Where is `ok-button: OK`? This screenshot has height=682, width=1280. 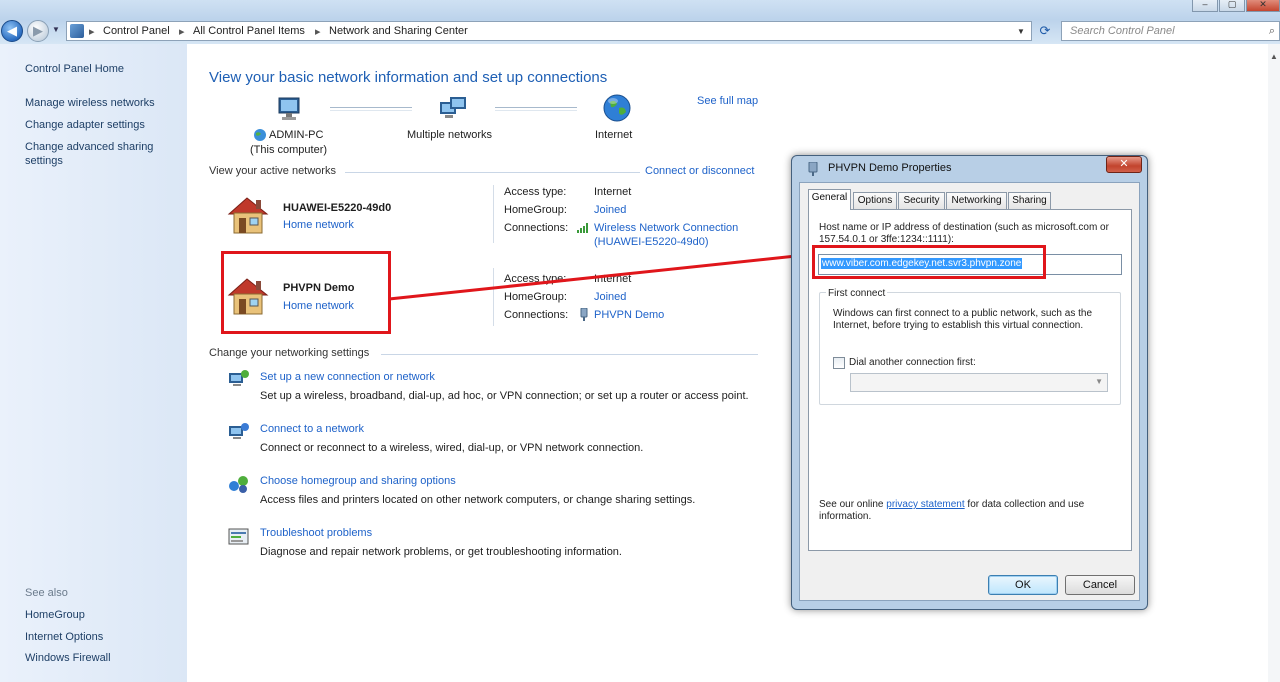
ok-button: OK is located at coordinates (1023, 585).